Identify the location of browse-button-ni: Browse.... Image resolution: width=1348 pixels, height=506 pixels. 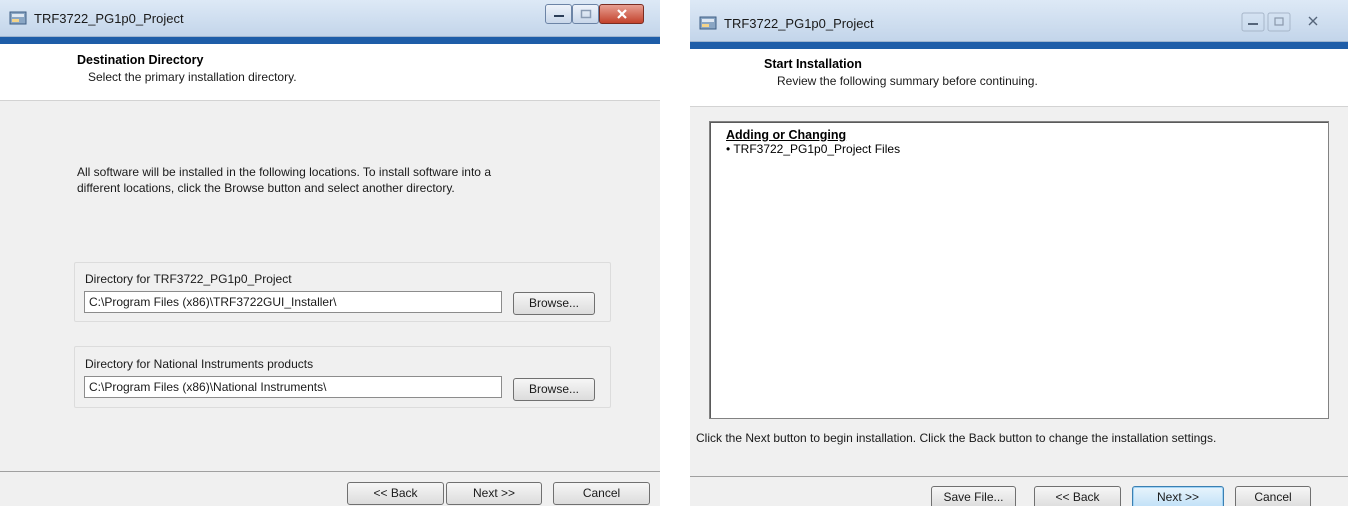
(554, 389).